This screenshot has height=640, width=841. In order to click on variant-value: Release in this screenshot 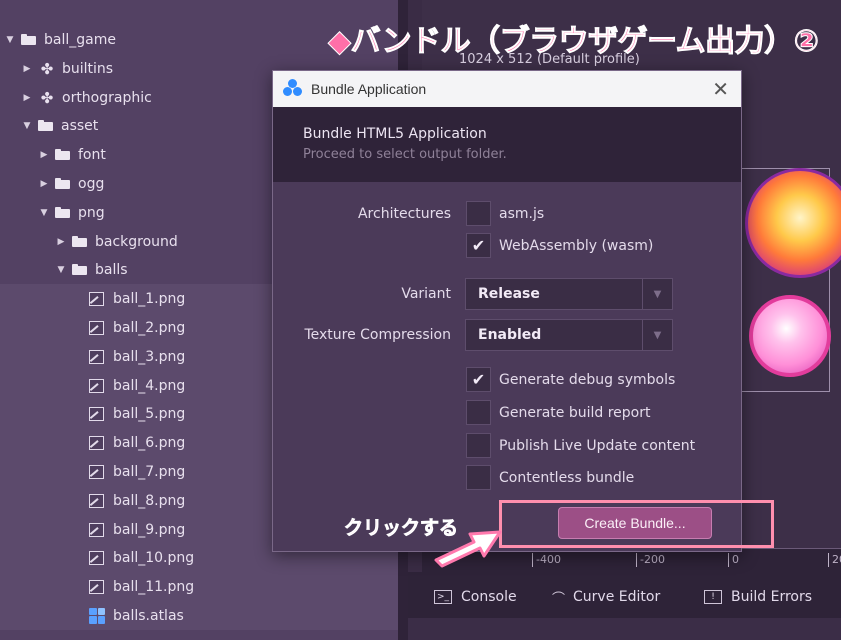, I will do `click(509, 294)`.